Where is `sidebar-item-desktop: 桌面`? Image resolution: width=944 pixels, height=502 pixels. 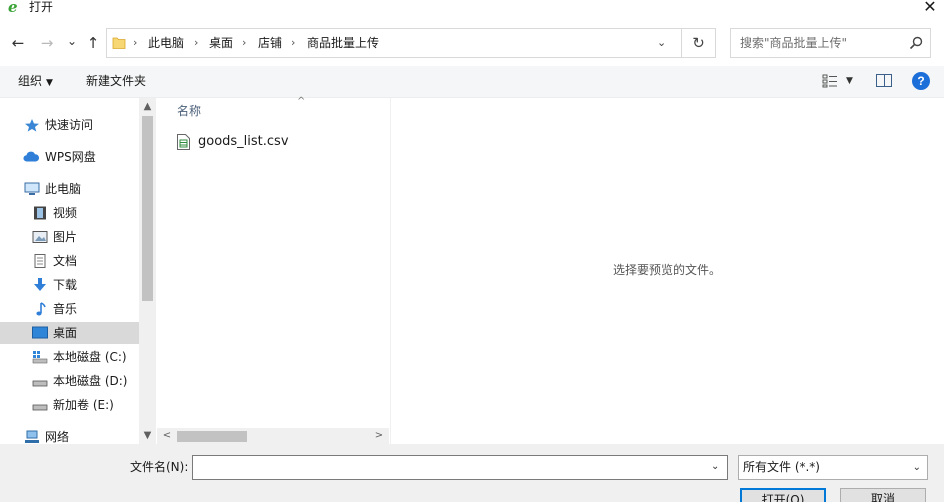 sidebar-item-desktop: 桌面 is located at coordinates (69, 333).